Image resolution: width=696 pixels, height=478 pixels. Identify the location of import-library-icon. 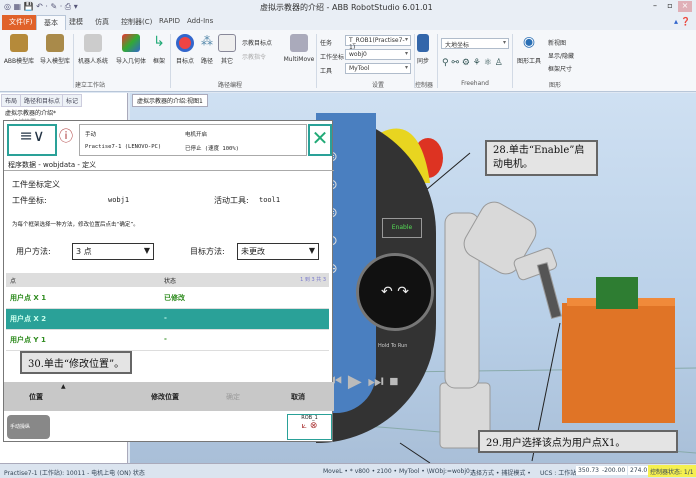
(55, 43).